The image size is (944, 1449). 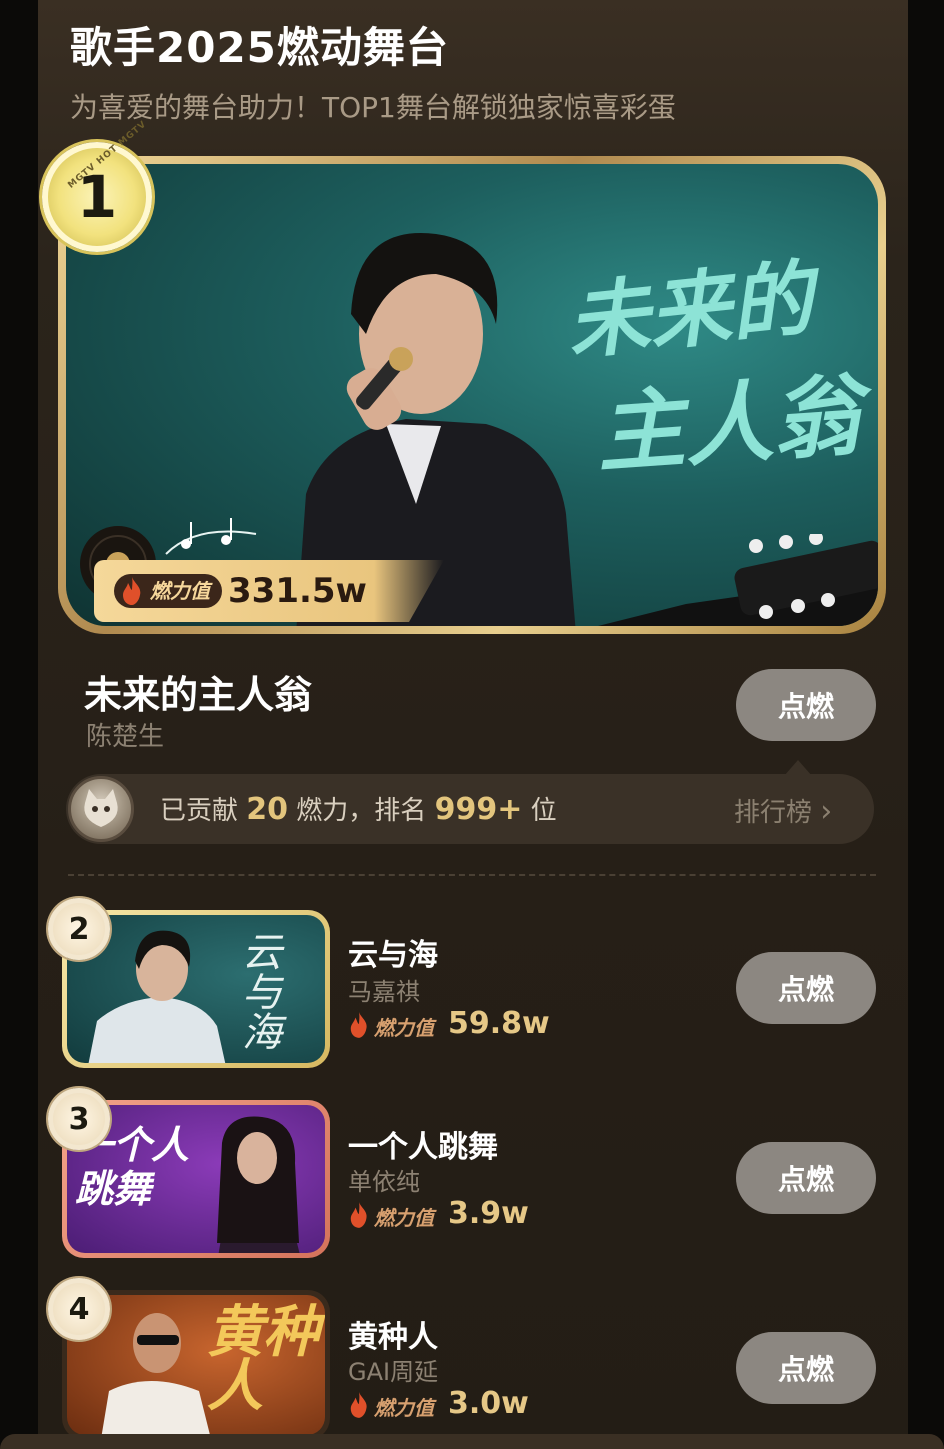 I want to click on singer-figure, so click(x=258, y=1184).